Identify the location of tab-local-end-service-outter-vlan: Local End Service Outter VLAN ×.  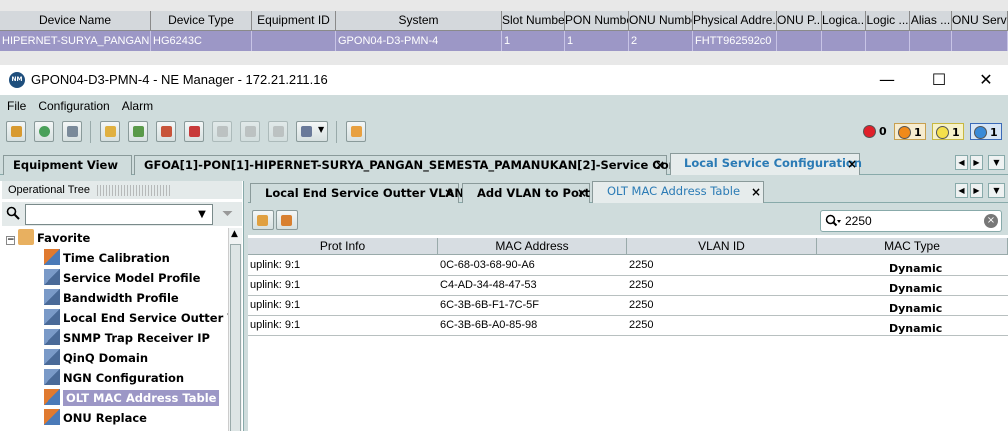
(357, 193).